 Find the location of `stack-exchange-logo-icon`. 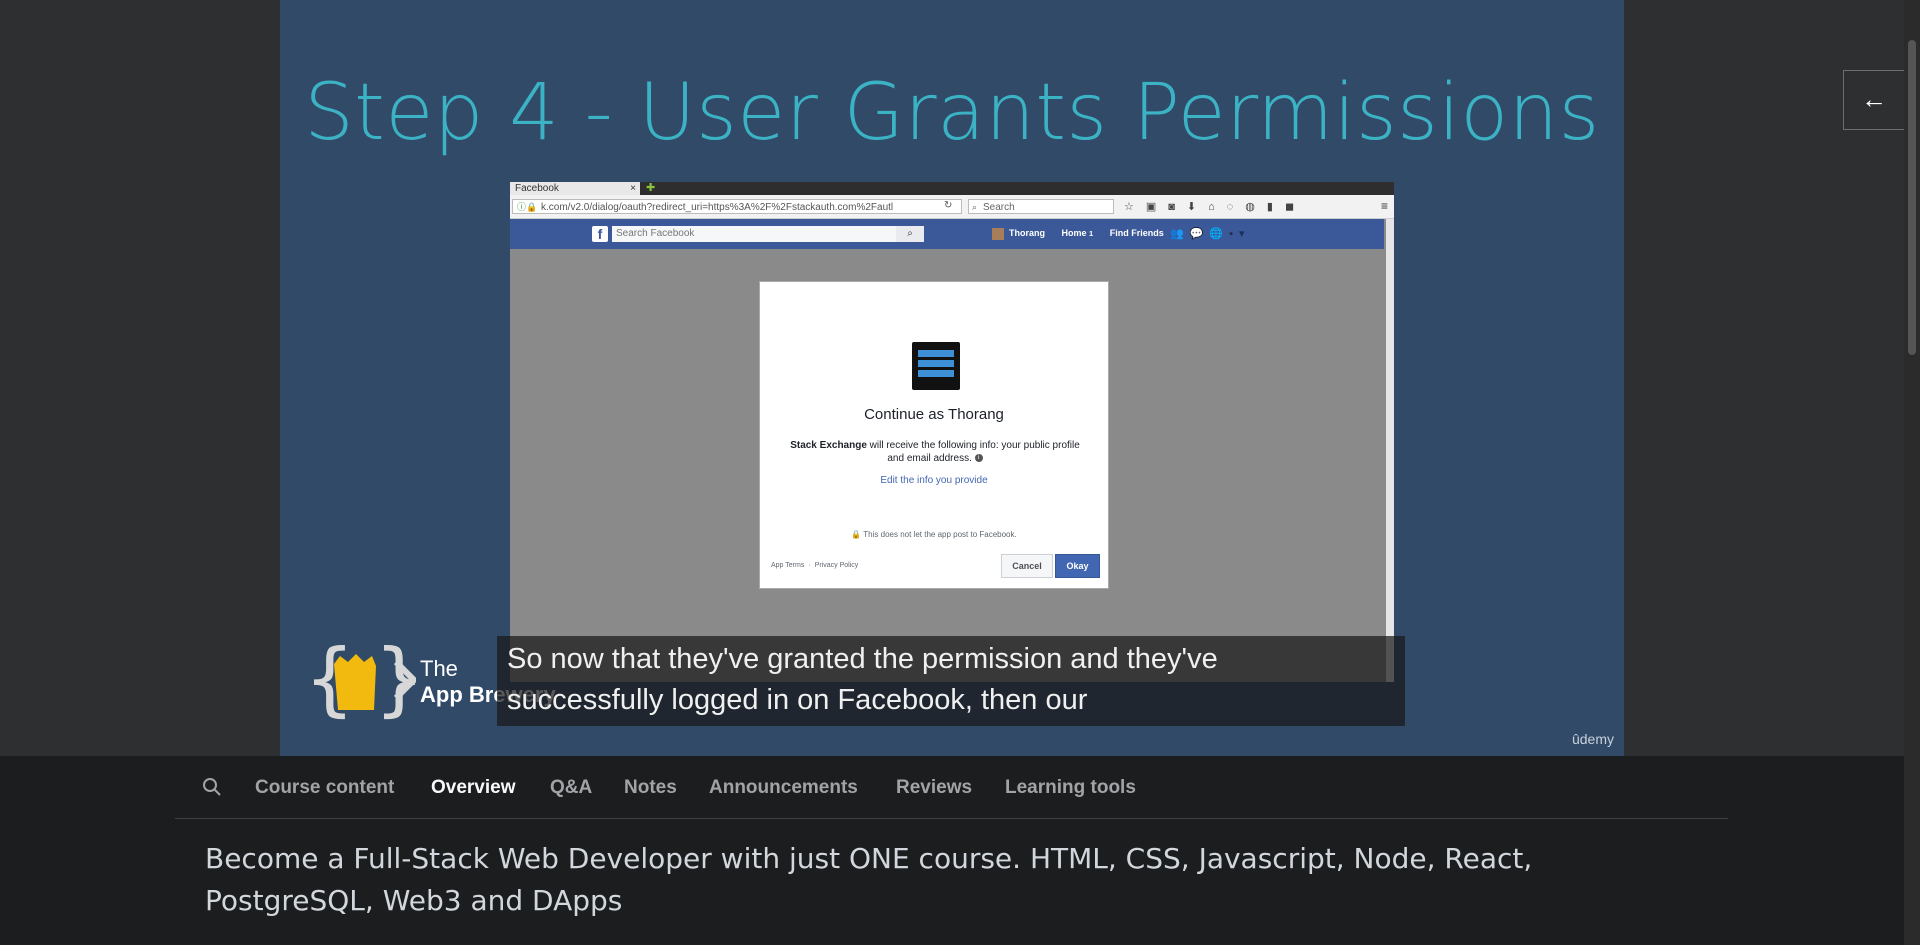

stack-exchange-logo-icon is located at coordinates (936, 366).